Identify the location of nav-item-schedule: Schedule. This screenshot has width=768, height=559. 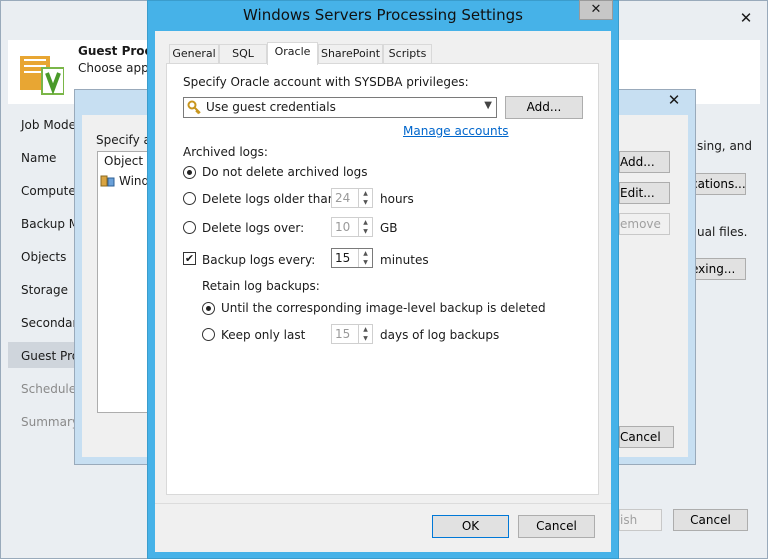
(48, 389).